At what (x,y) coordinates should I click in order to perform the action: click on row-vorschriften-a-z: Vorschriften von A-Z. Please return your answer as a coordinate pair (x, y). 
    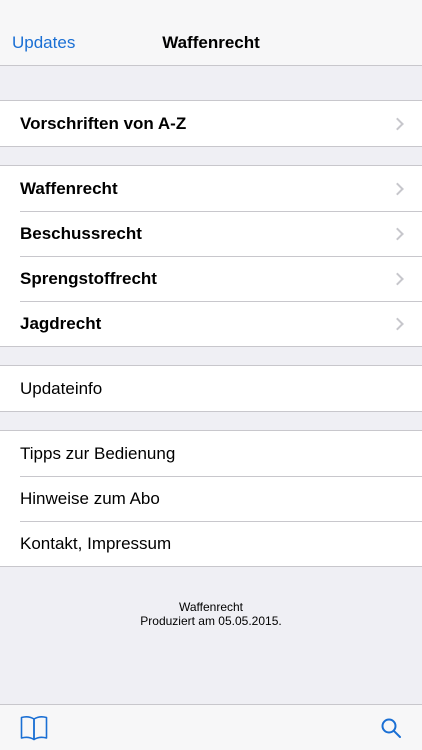
    Looking at the image, I should click on (211, 123).